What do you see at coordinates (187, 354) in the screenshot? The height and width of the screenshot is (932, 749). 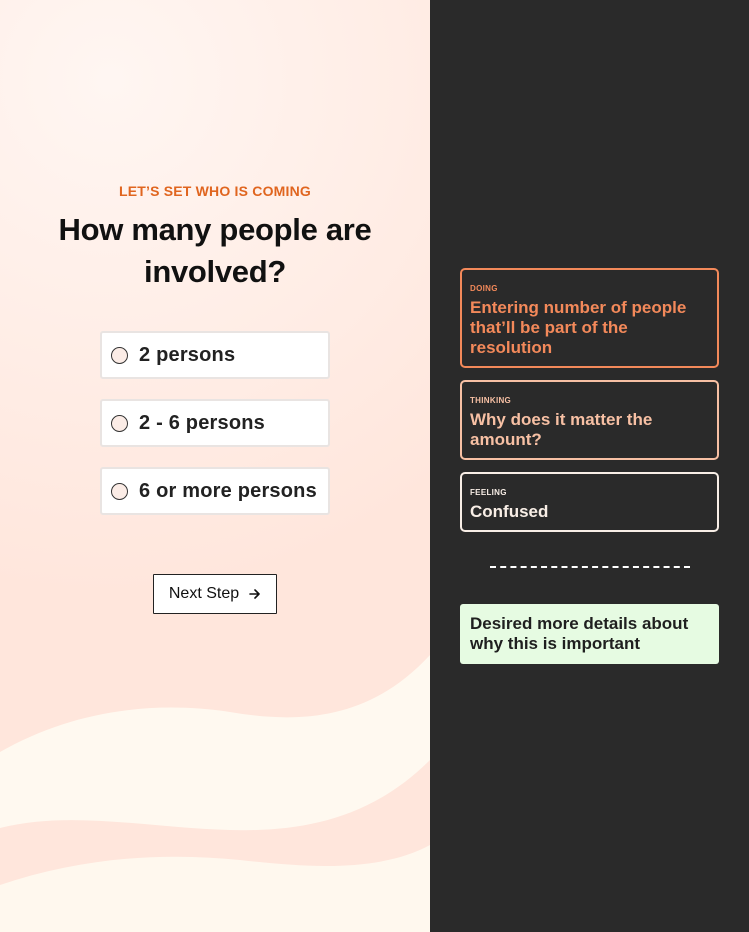 I see `option-label: 2 persons` at bounding box center [187, 354].